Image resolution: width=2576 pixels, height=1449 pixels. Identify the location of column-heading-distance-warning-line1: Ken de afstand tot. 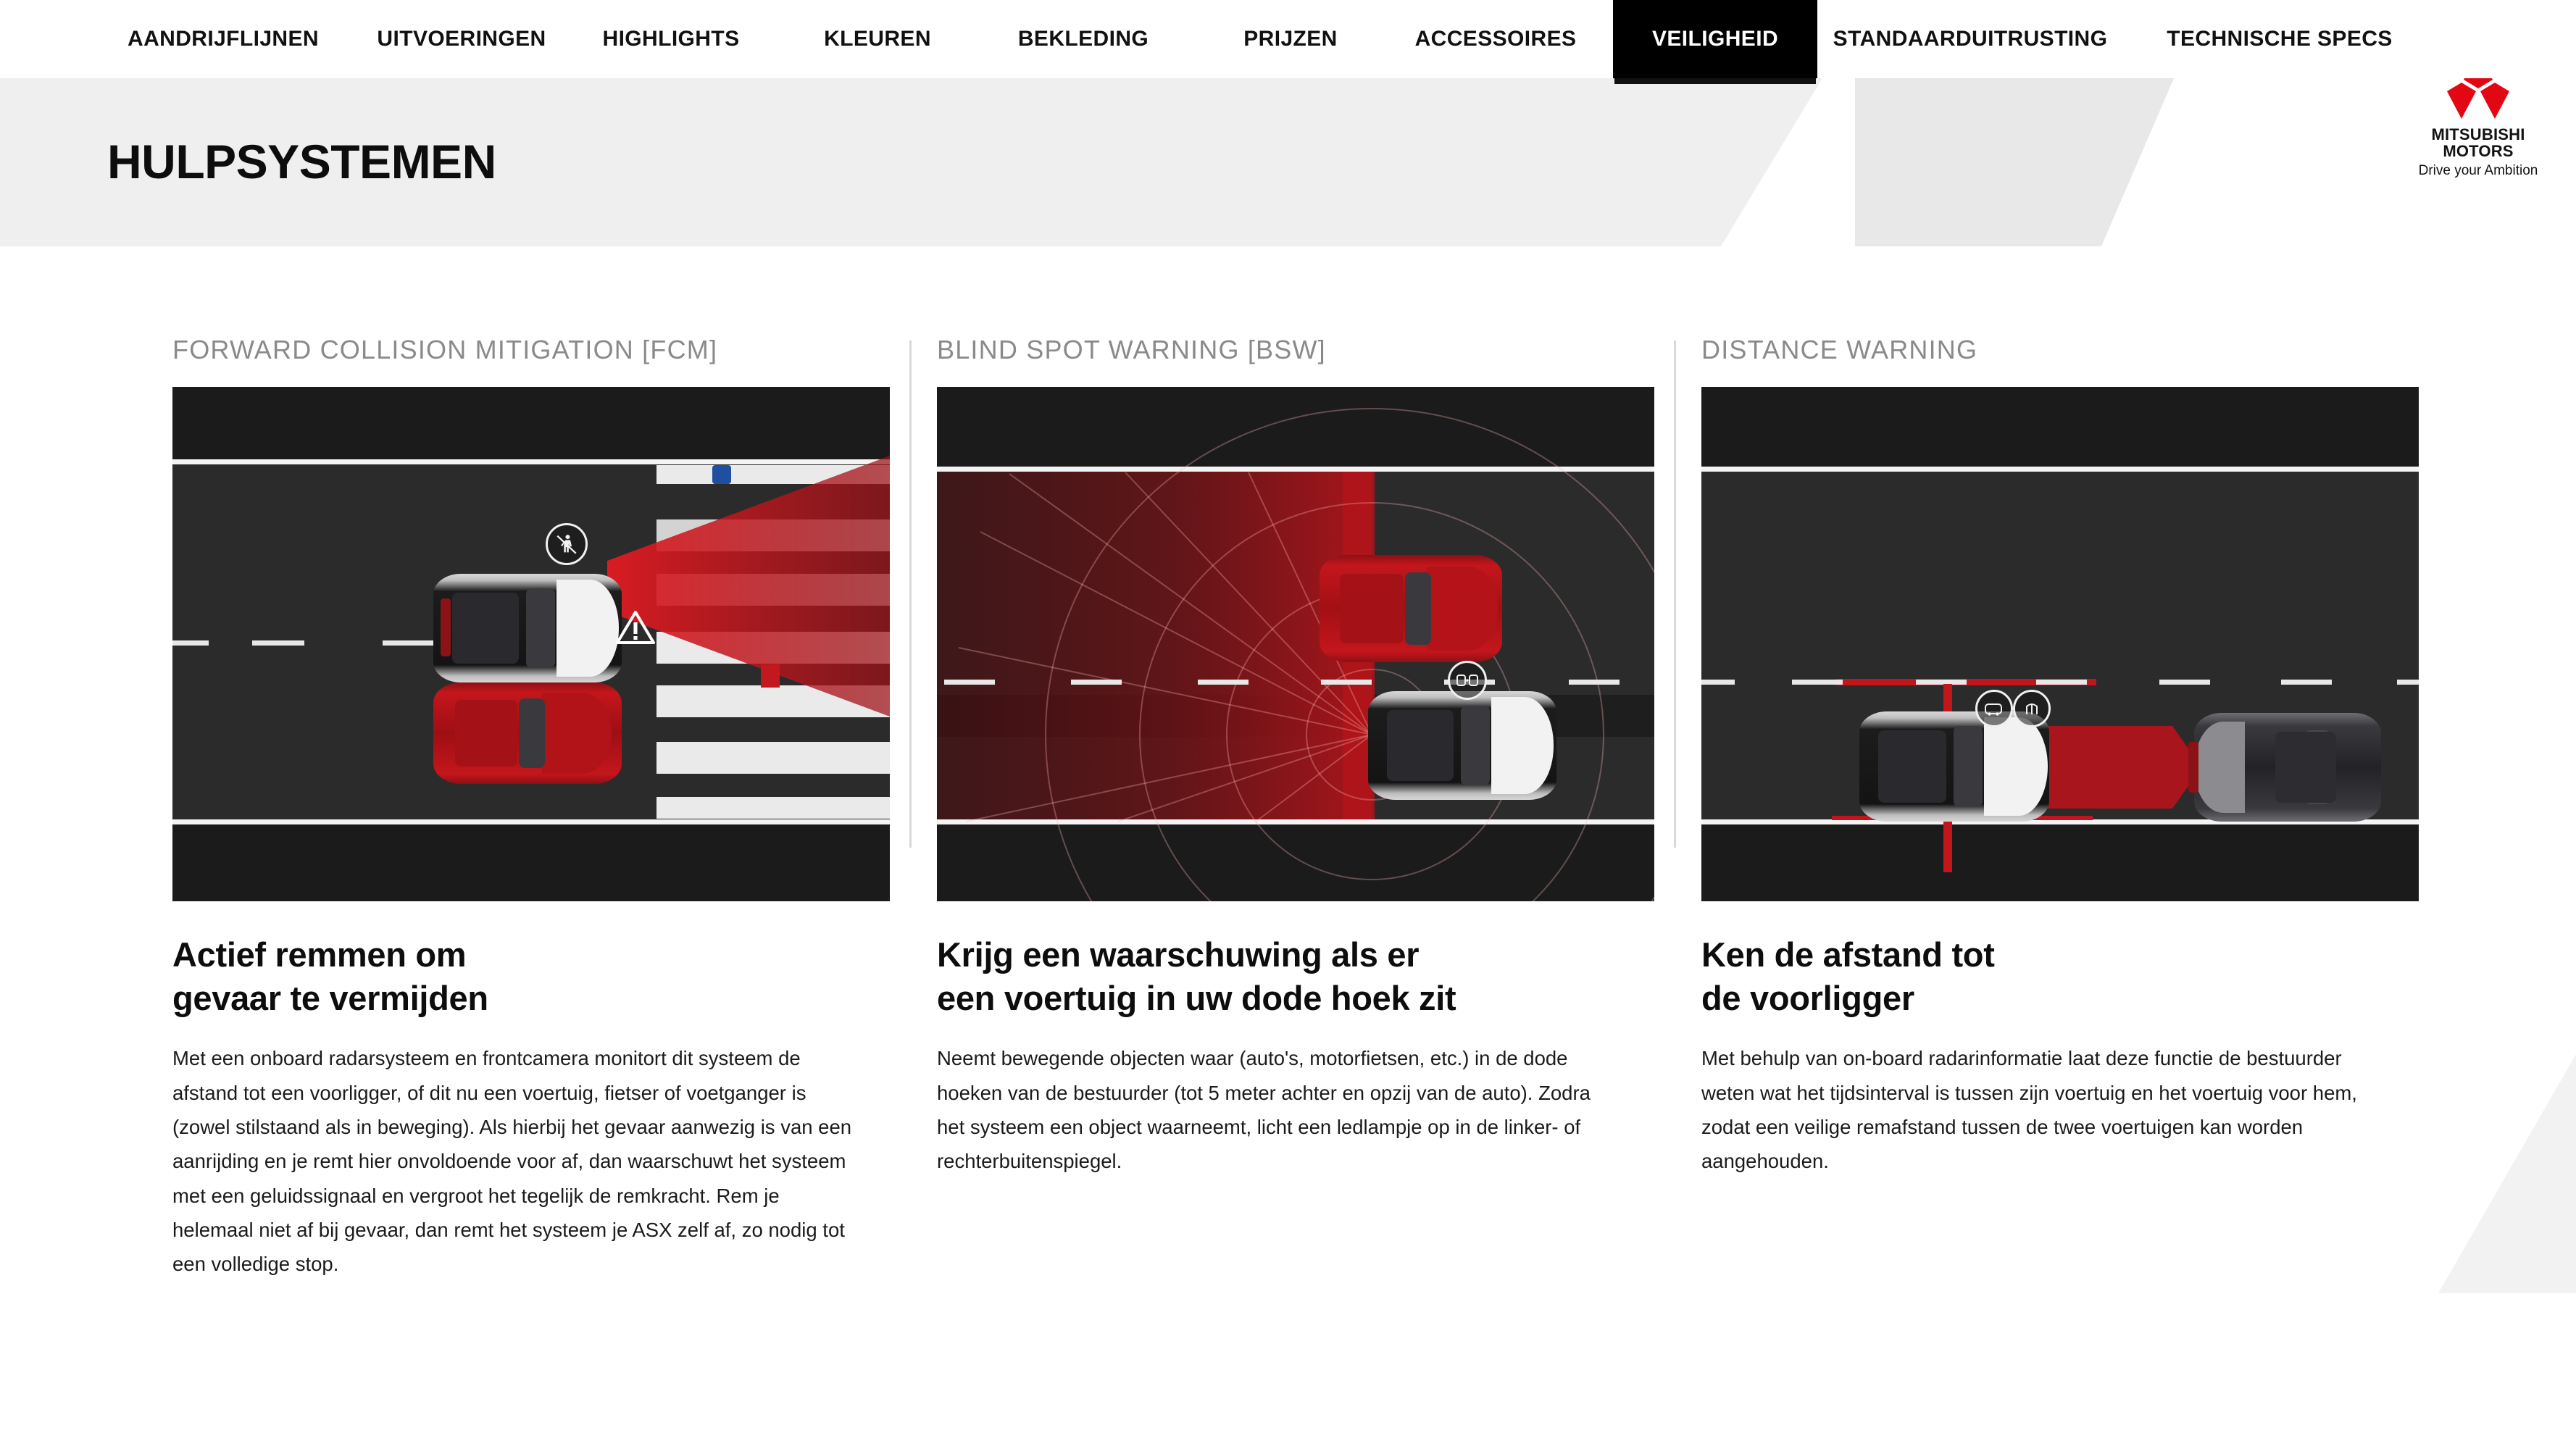
(1848, 955).